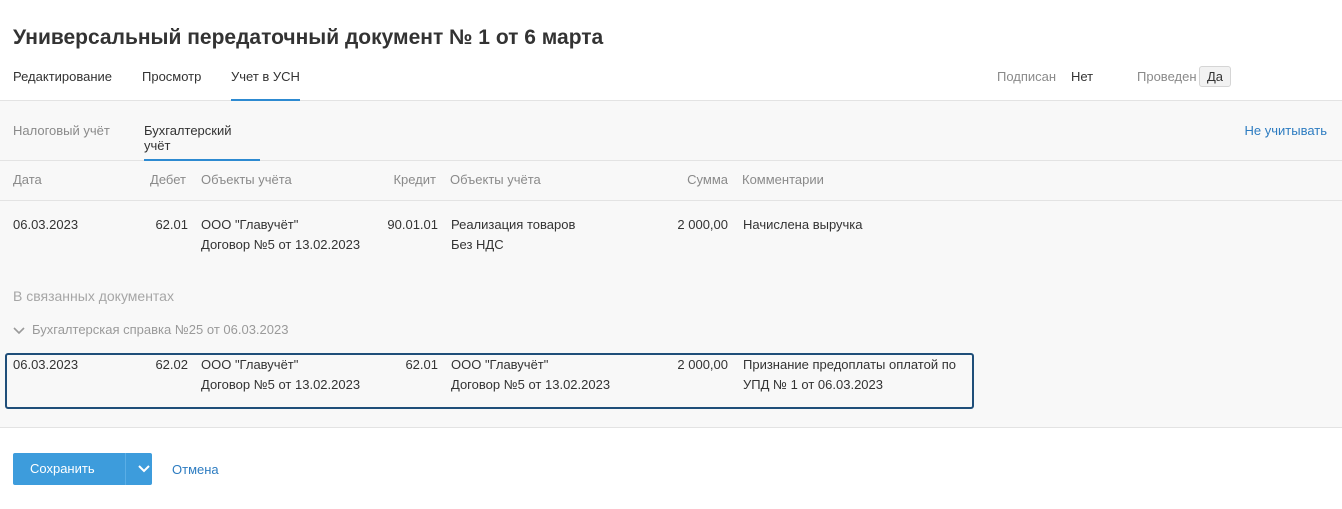 Image resolution: width=1342 pixels, height=509 pixels. What do you see at coordinates (1082, 76) in the screenshot?
I see `signed-value: Нет` at bounding box center [1082, 76].